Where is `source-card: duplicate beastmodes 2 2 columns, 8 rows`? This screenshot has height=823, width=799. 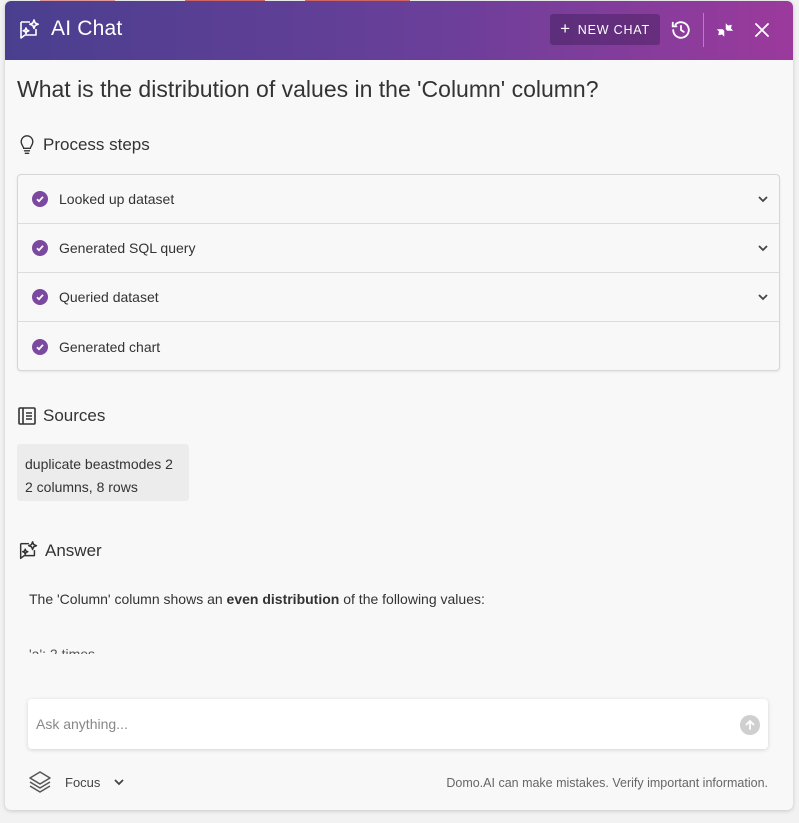
source-card: duplicate beastmodes 2 2 columns, 8 rows is located at coordinates (103, 472).